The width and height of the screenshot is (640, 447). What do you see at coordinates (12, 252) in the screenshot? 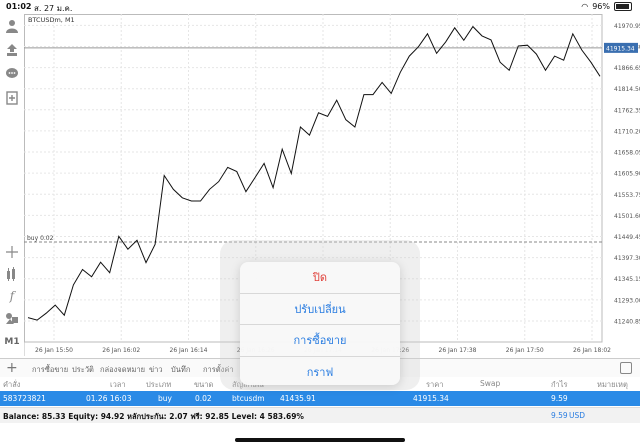
I see `crosshair-icon` at bounding box center [12, 252].